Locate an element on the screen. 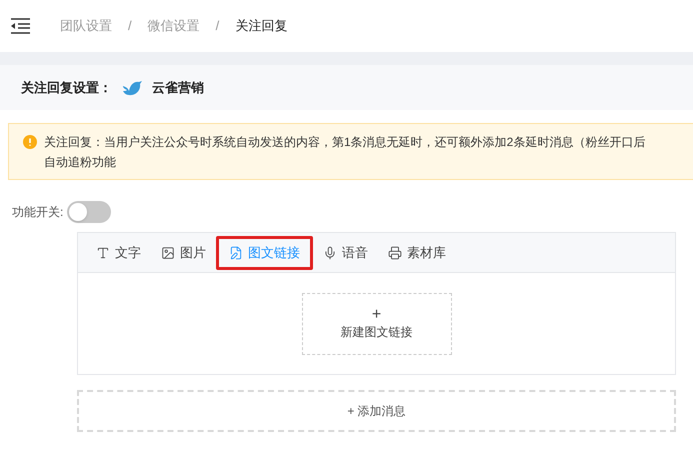  breadcrumb-item: 关注回复 is located at coordinates (261, 26).